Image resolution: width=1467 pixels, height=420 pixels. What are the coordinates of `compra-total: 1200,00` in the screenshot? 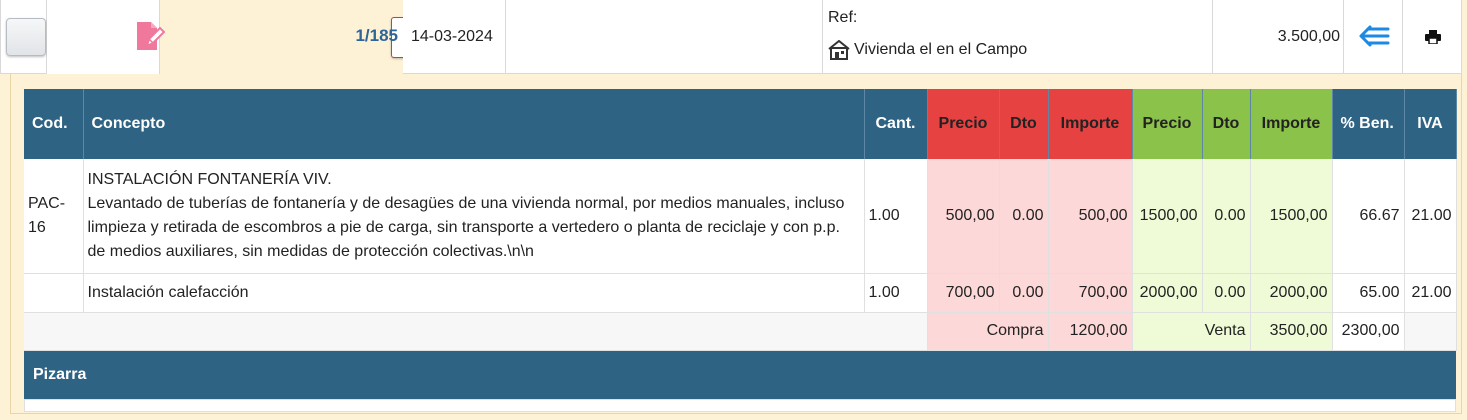 It's located at (1090, 331).